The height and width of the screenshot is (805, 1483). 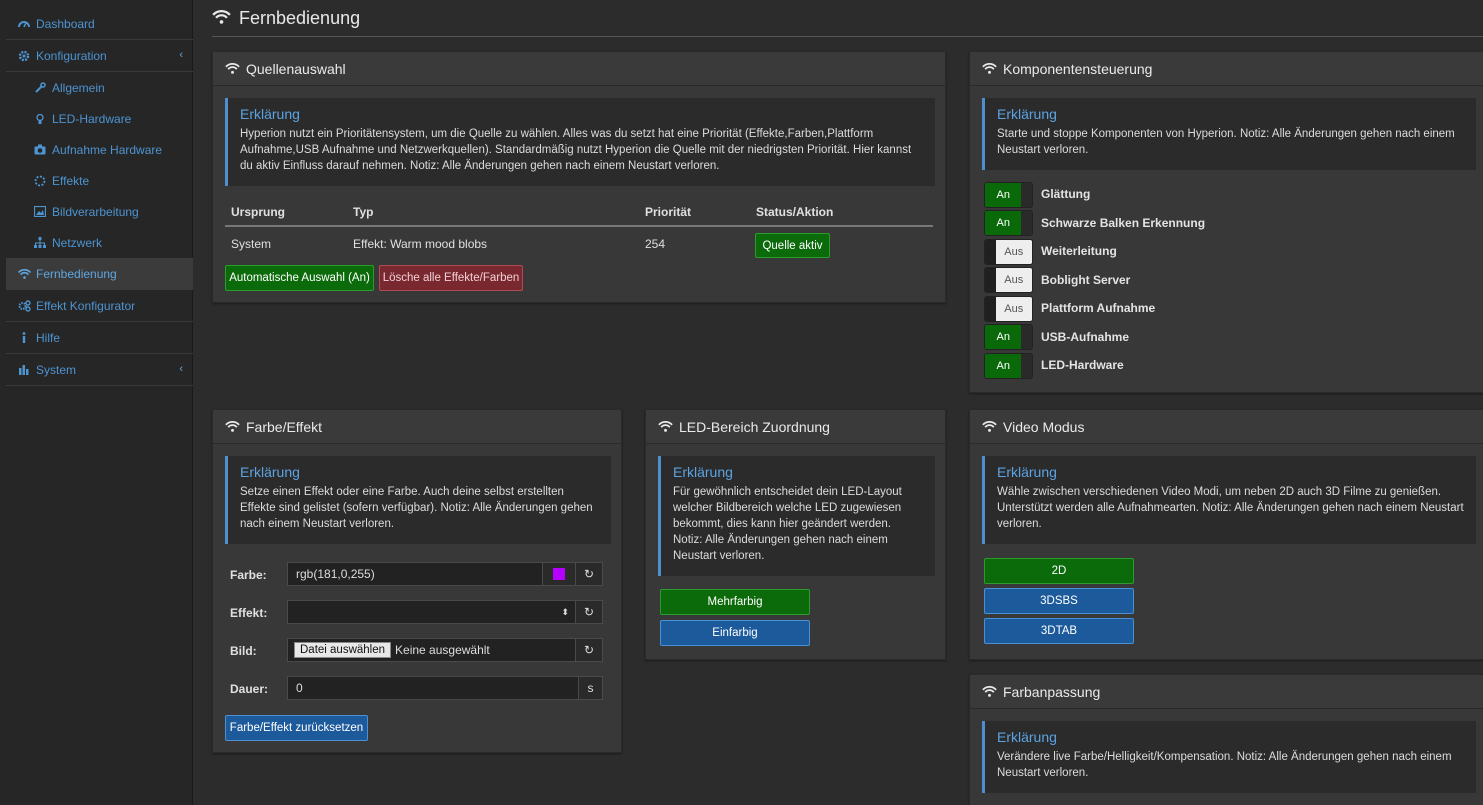 I want to click on toggle-schwarze-balken: An, so click(x=1008, y=223).